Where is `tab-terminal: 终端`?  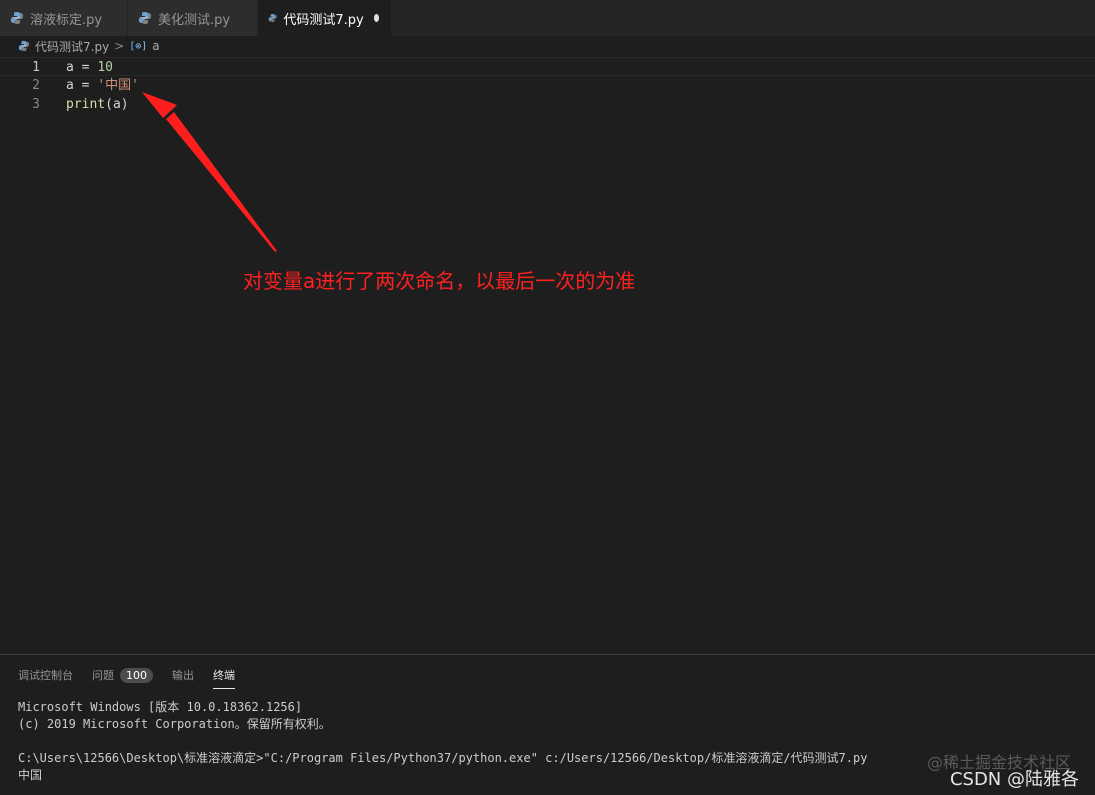
tab-terminal: 终端 is located at coordinates (224, 675).